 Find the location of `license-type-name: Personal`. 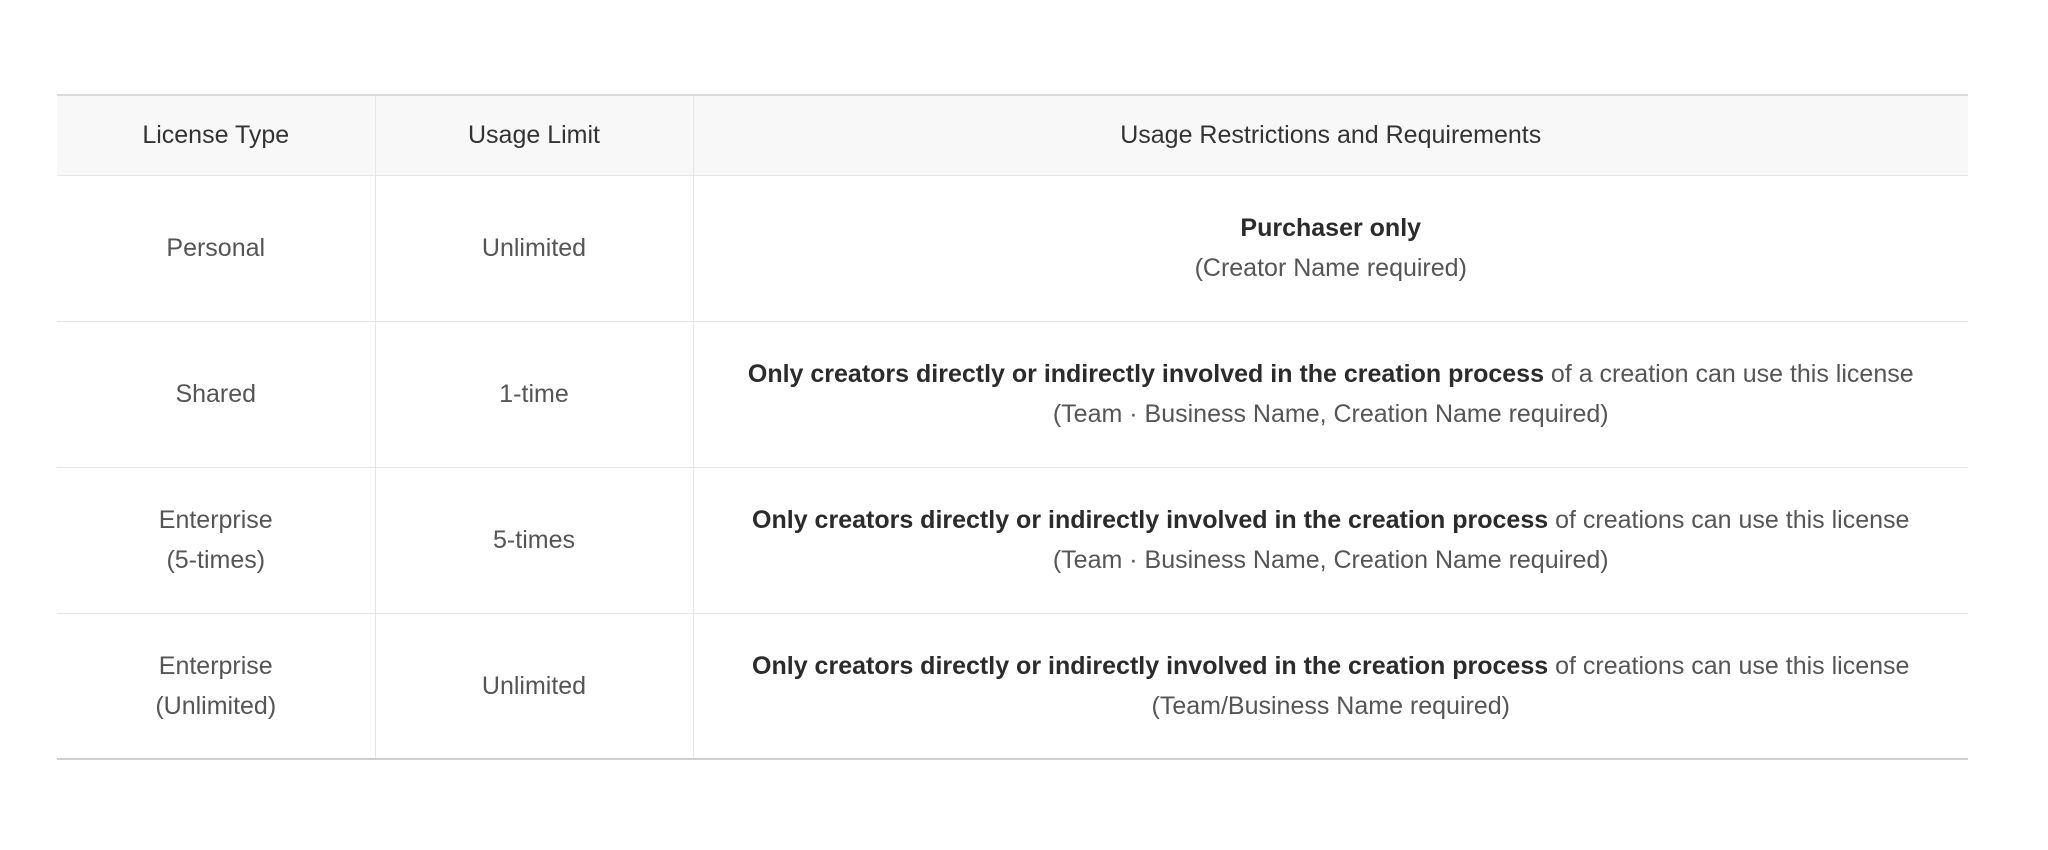

license-type-name: Personal is located at coordinates (216, 248).